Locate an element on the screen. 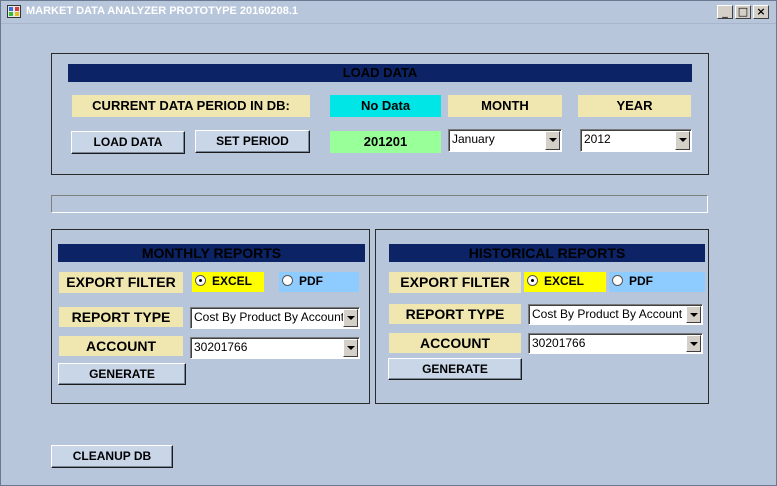 This screenshot has height=486, width=777. year-select-value: 2012 is located at coordinates (597, 139).